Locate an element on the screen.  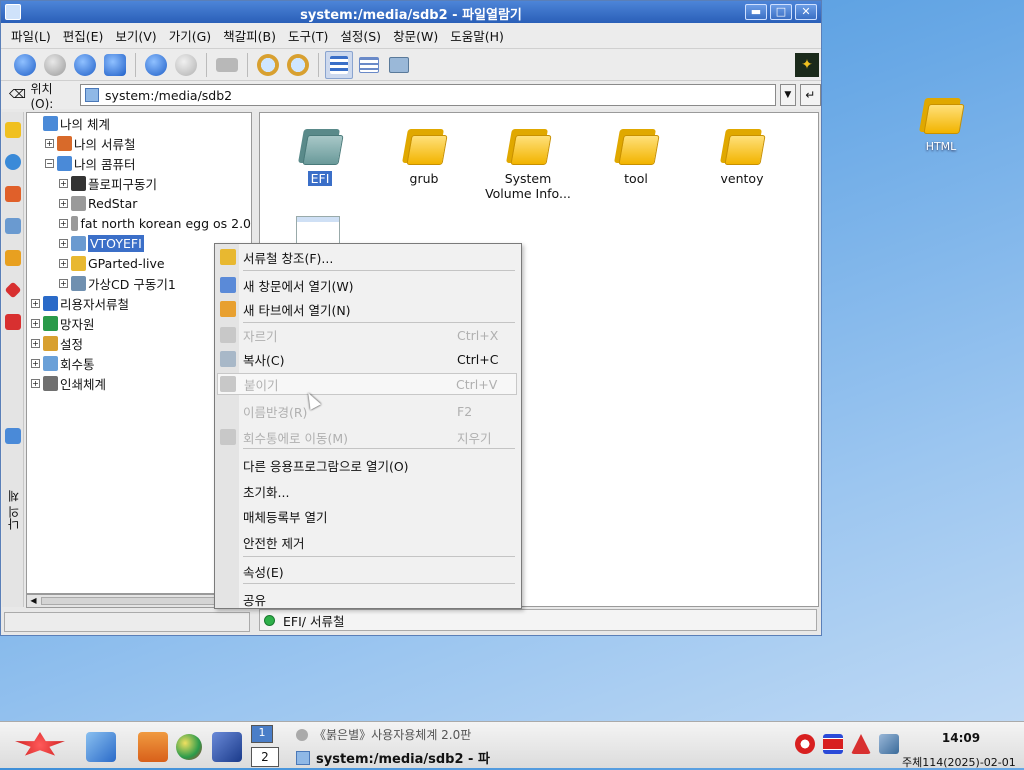
context-menu-item: 매체등록부 열기 is located at coordinates (378, 516).